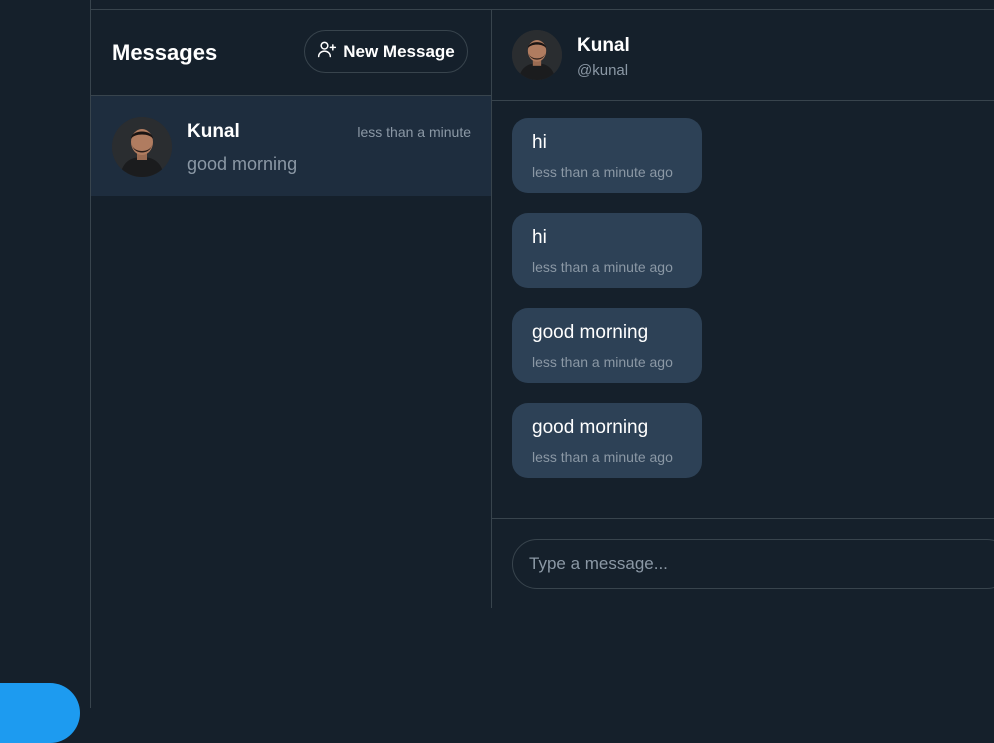 This screenshot has height=743, width=994. What do you see at coordinates (414, 132) in the screenshot?
I see `conversation-time: less than a minute` at bounding box center [414, 132].